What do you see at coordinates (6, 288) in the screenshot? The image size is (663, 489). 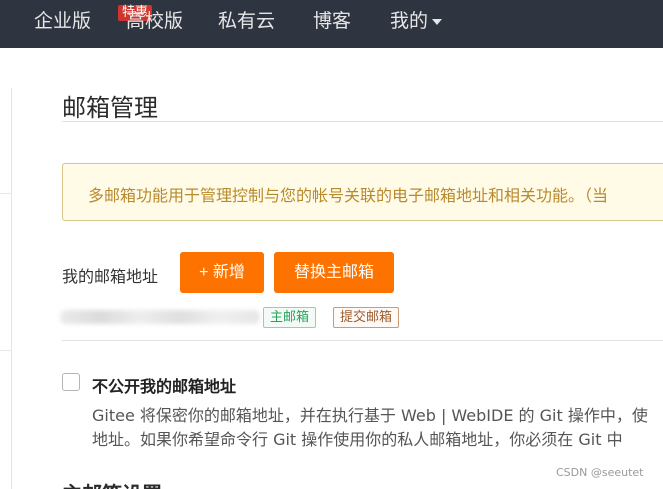 I see `sidebar-panel` at bounding box center [6, 288].